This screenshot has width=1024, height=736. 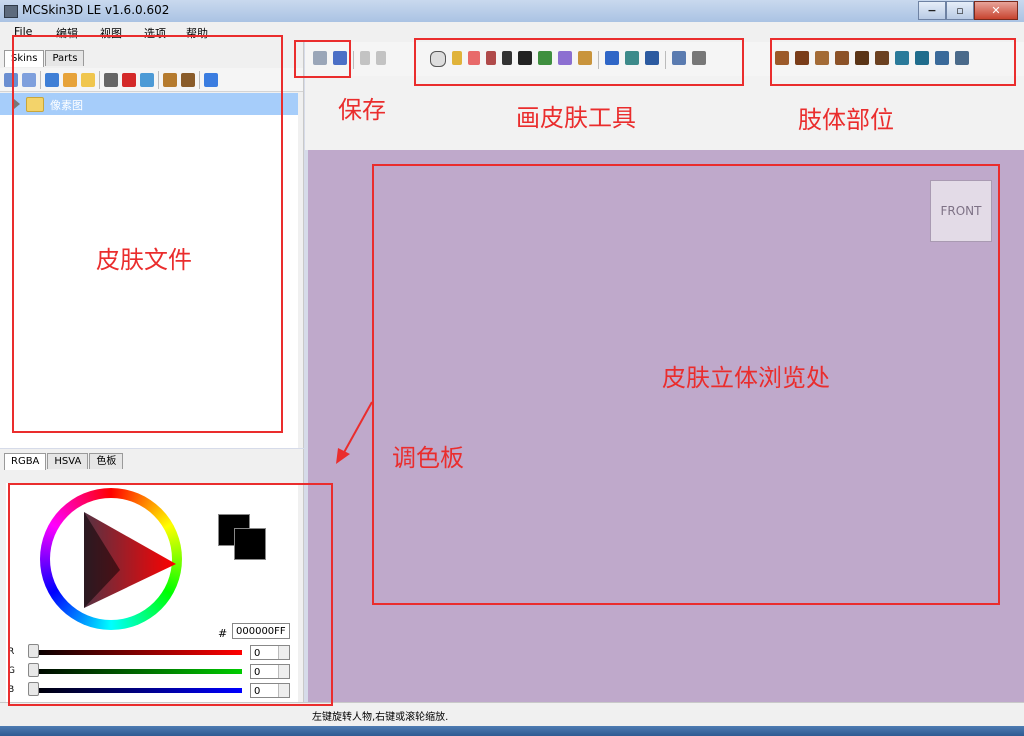 I want to click on files-annotation-box, so click(x=147, y=234).